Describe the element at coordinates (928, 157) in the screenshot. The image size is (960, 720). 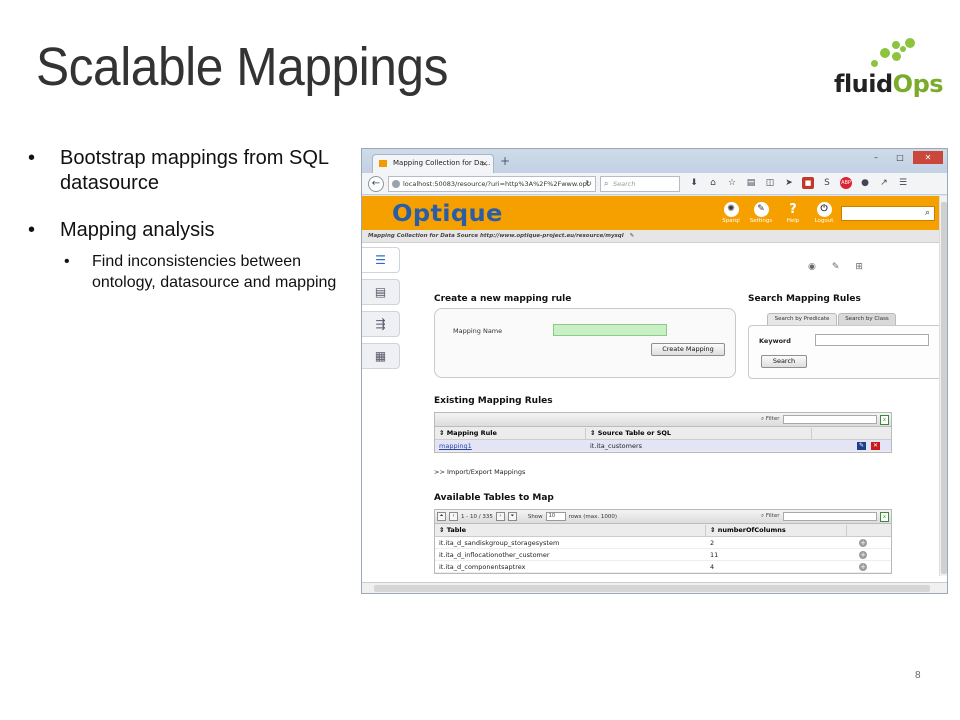
I see `close-window-button: ✕` at that location.